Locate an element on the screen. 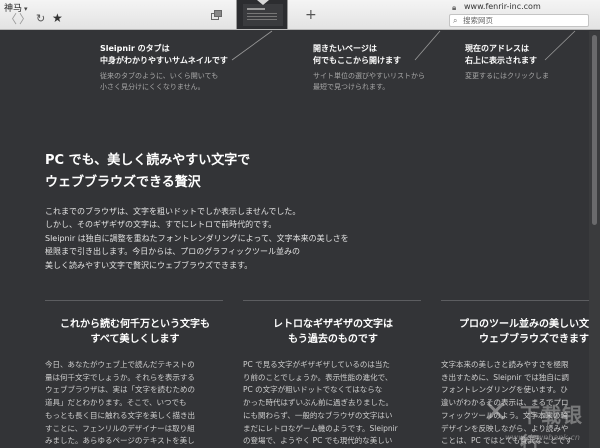 This screenshot has height=448, width=600. search-box: ⌕ is located at coordinates (519, 20).